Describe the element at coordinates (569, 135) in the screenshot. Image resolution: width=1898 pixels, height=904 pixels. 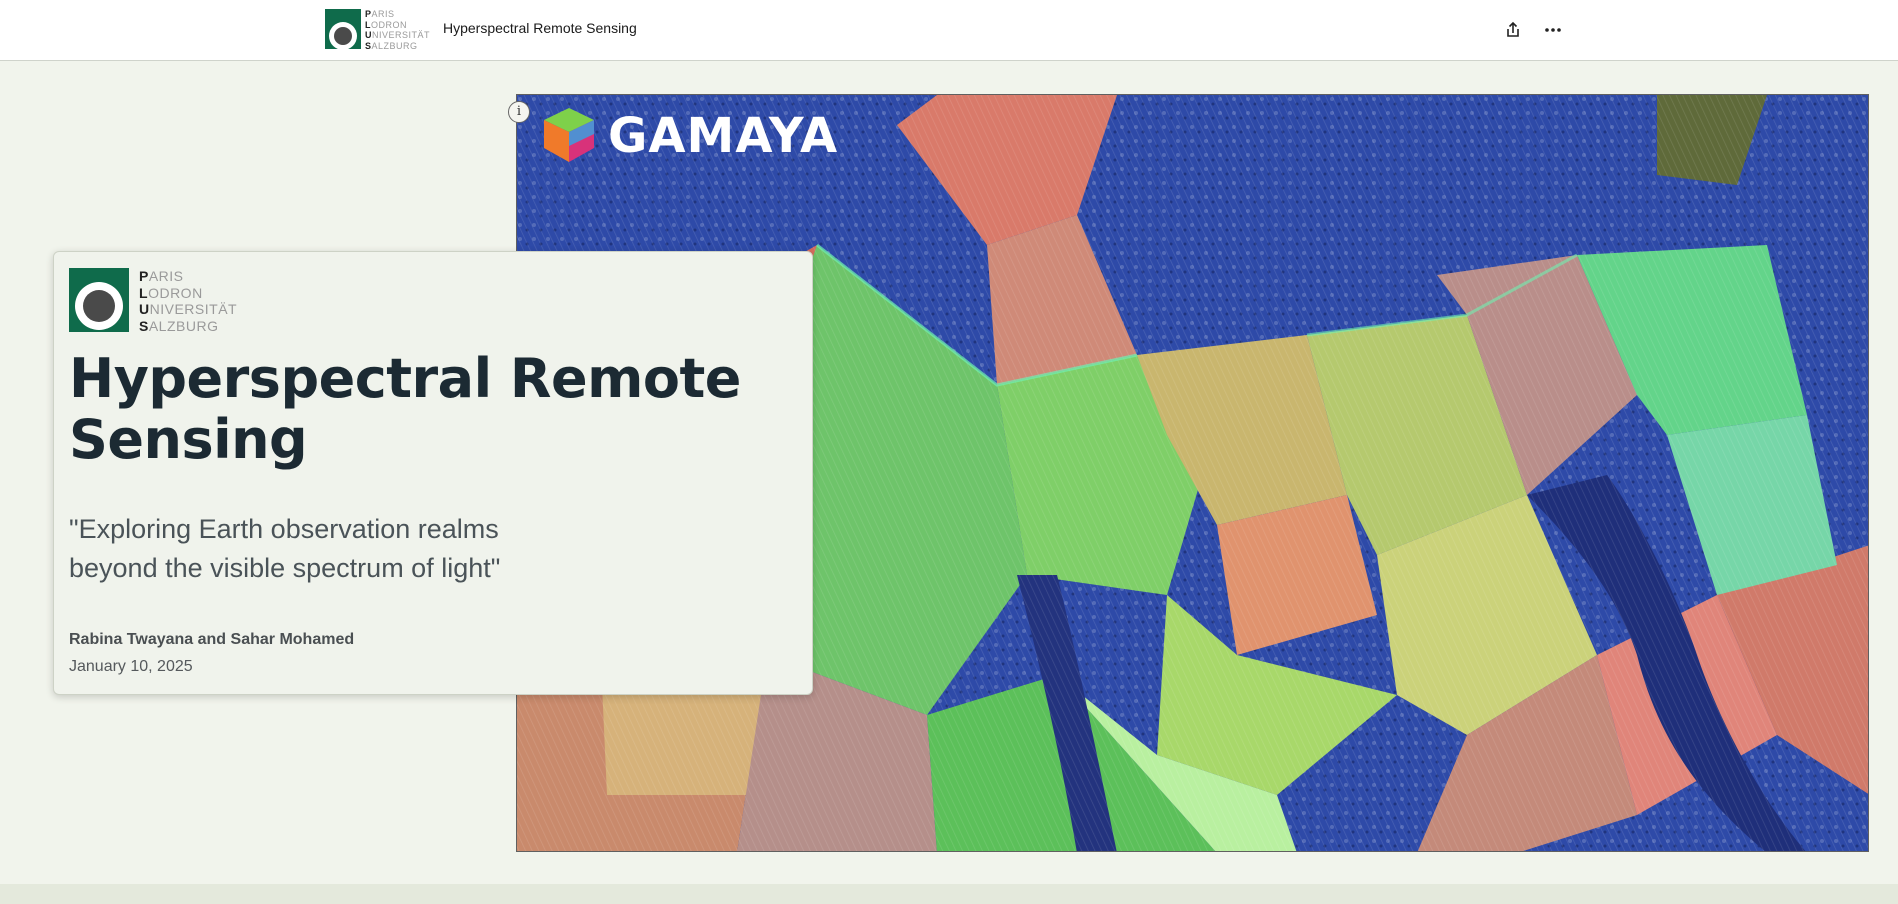
I see `gamaya-logo-icon` at that location.